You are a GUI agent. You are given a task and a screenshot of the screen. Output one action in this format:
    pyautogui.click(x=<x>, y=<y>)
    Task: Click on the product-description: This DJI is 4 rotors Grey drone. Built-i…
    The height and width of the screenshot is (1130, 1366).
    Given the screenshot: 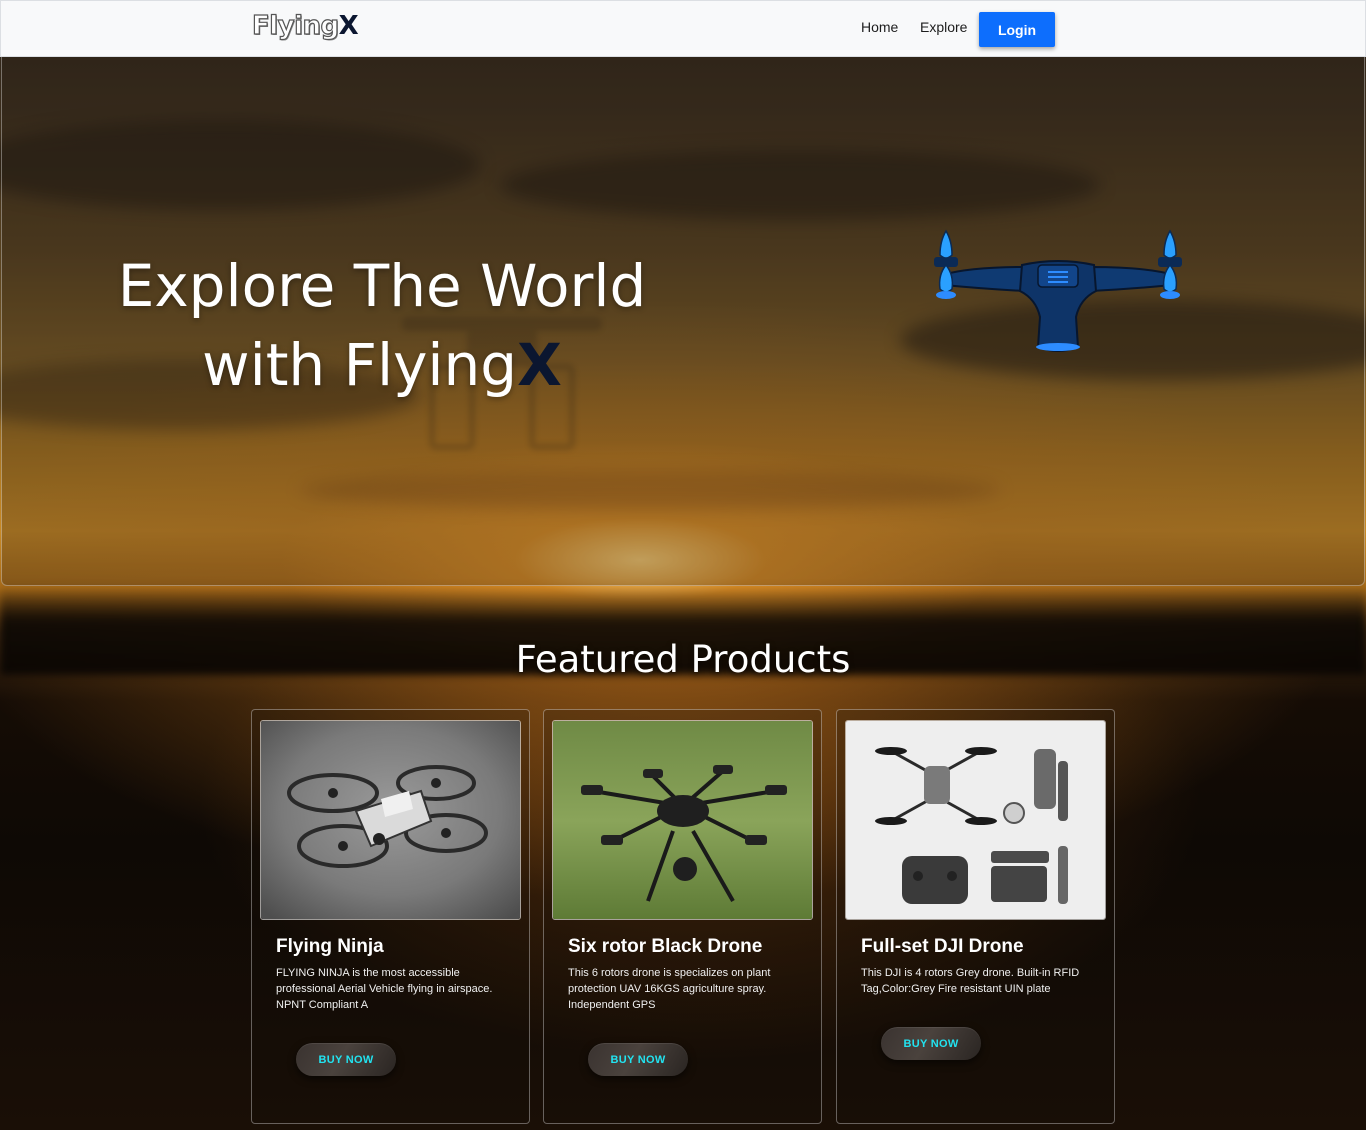 What is the action you would take?
    pyautogui.click(x=970, y=981)
    